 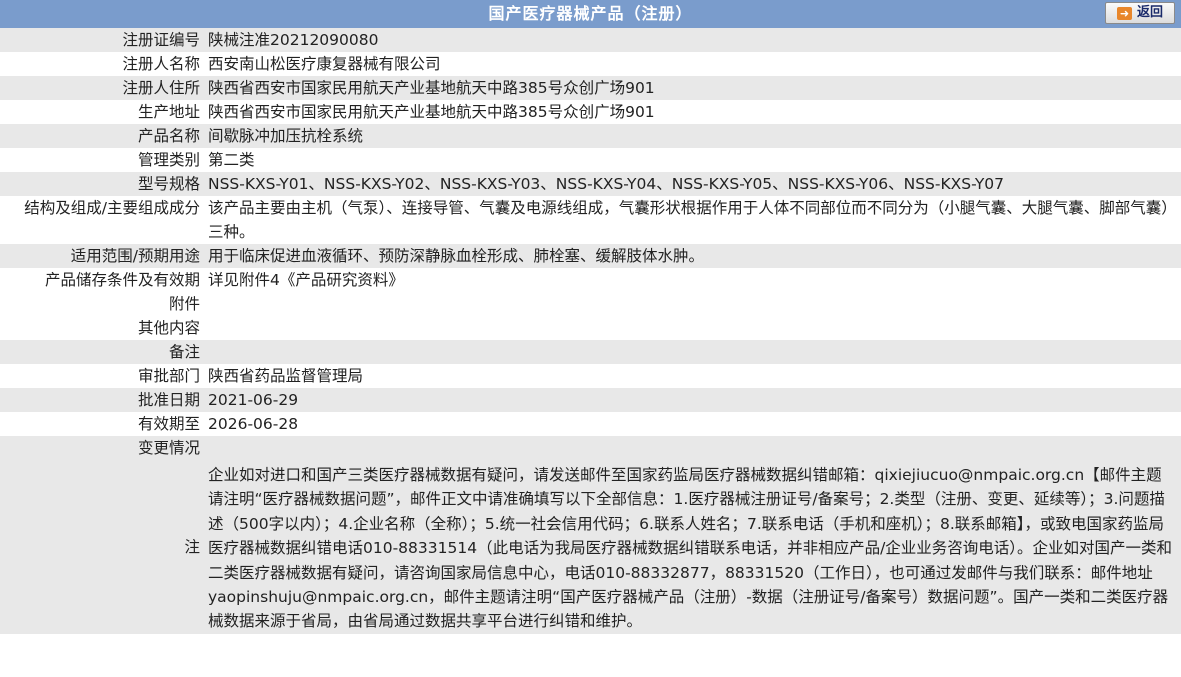 What do you see at coordinates (102, 136) in the screenshot?
I see `field-label: 产品名称` at bounding box center [102, 136].